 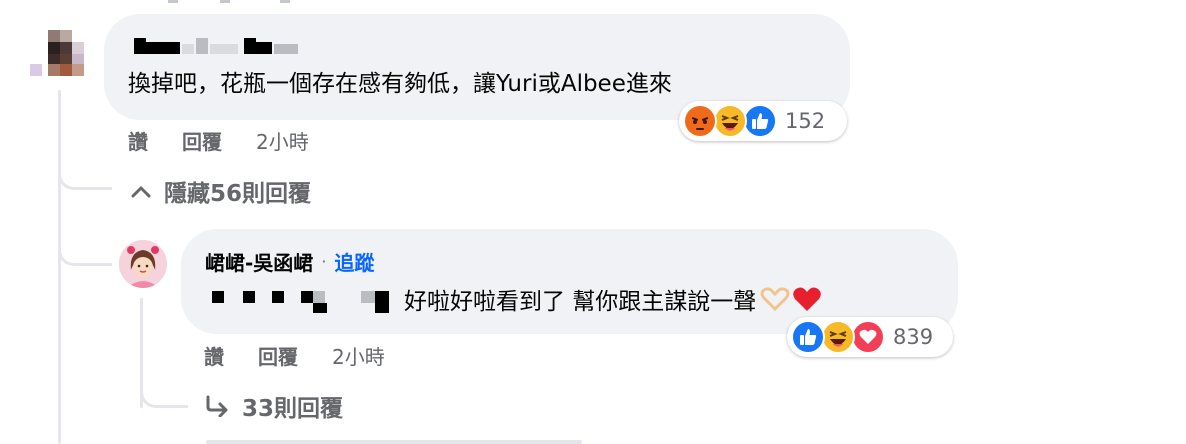 I want to click on thread-elbow-reply, so click(x=85, y=247).